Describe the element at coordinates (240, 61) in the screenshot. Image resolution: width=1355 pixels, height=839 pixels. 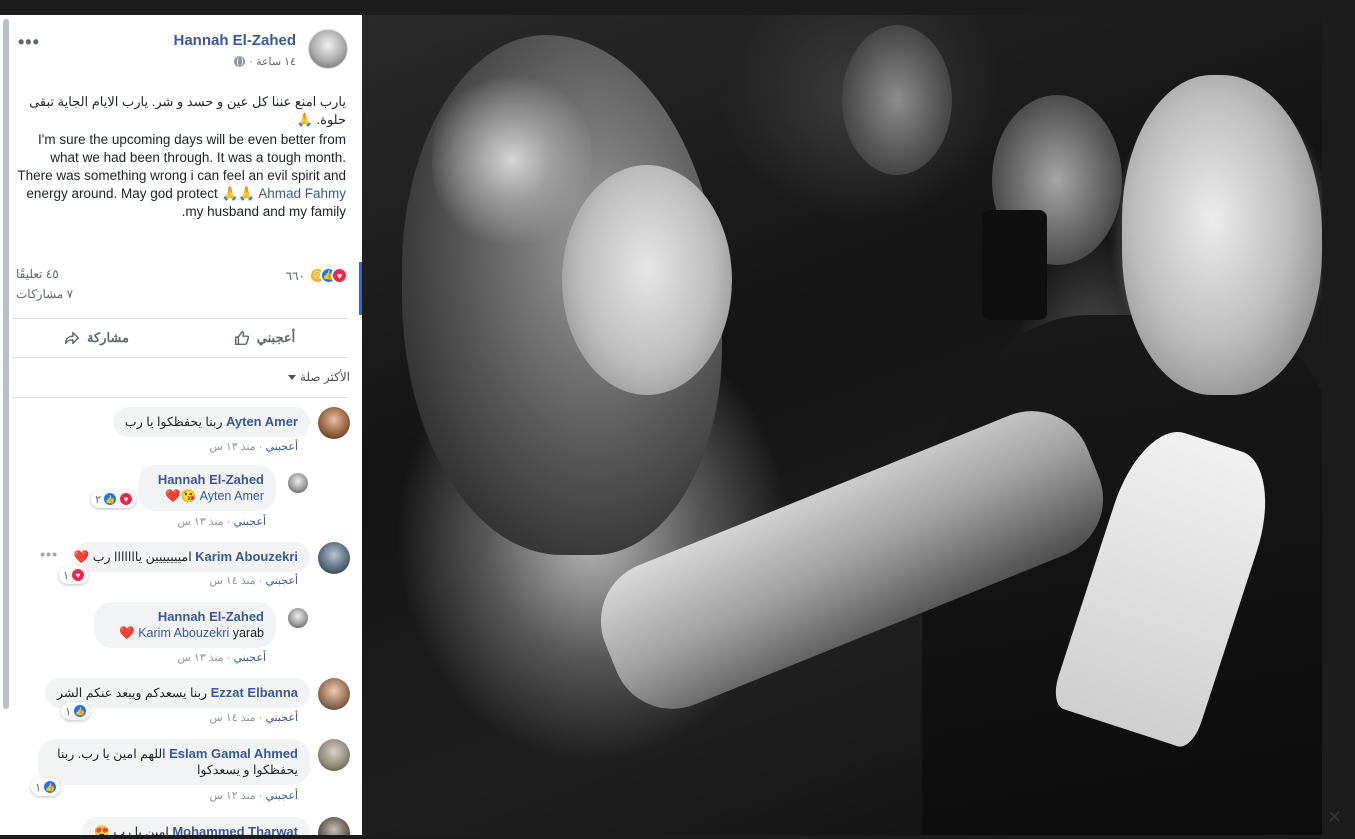
I see `globe-icon` at that location.